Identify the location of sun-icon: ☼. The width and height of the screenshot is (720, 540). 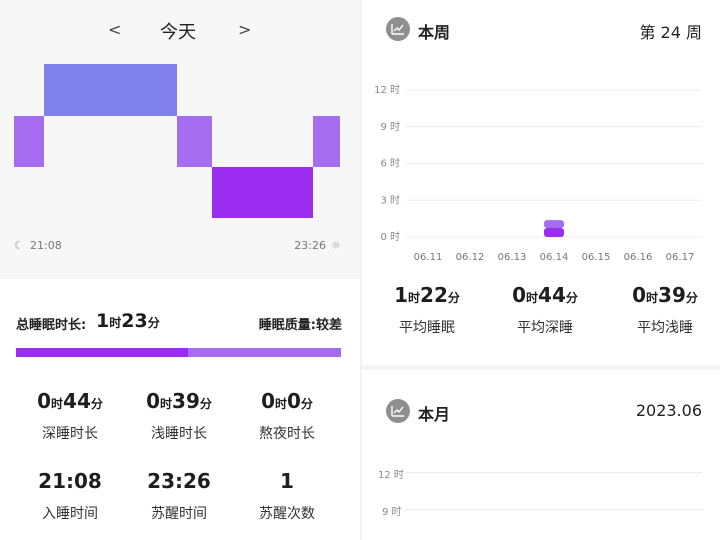
(336, 245).